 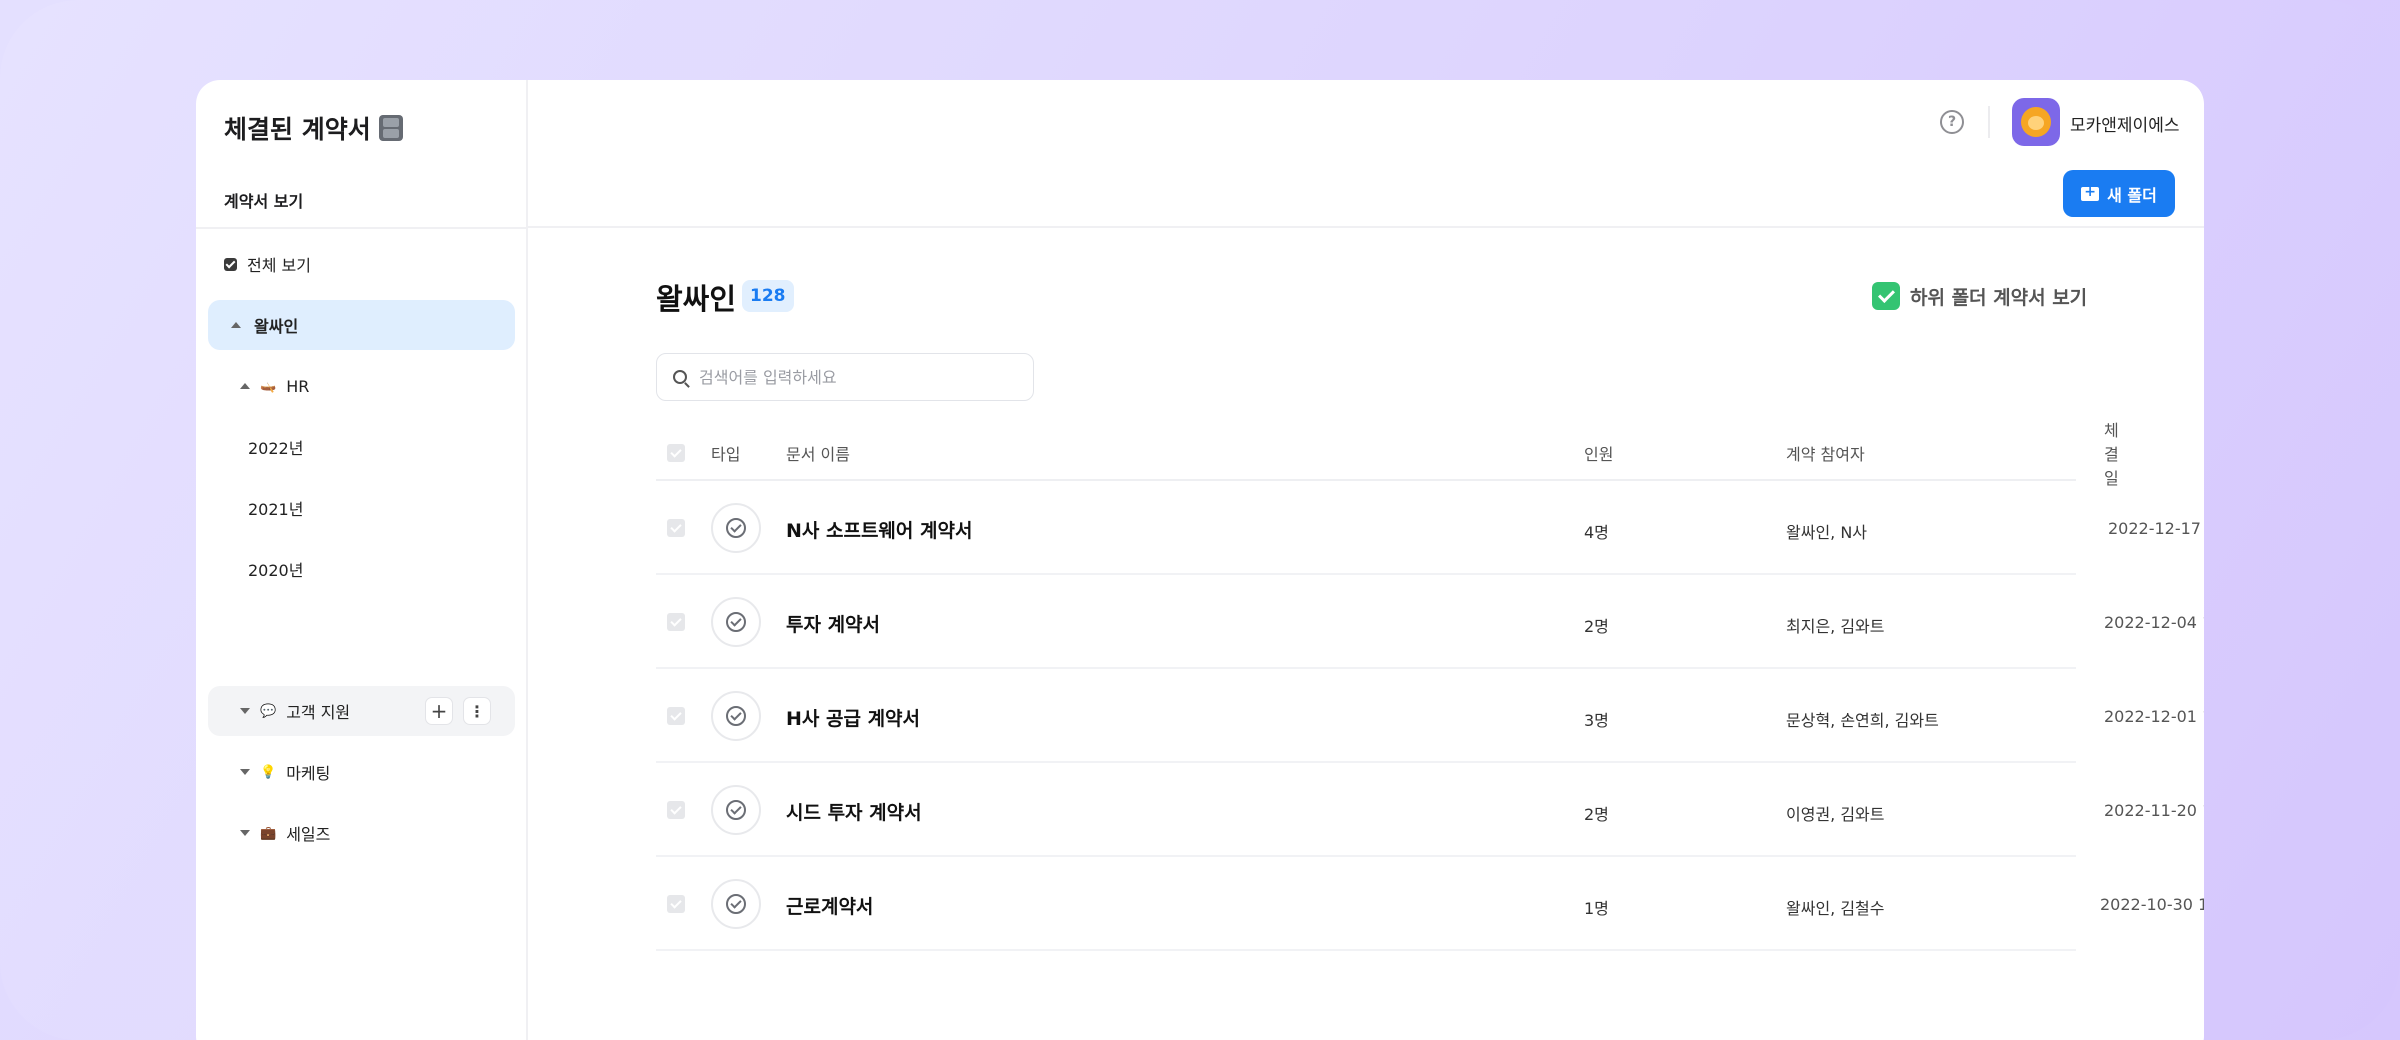 I want to click on signed-date: 2022-11-20 16:48, so click(x=2154, y=810).